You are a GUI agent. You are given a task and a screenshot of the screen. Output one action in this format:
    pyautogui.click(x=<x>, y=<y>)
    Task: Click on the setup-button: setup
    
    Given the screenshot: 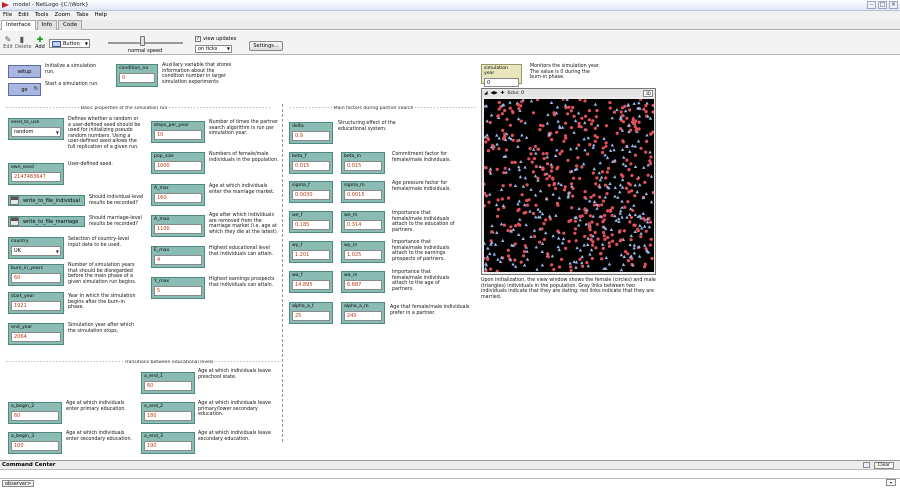 What is the action you would take?
    pyautogui.click(x=24, y=71)
    